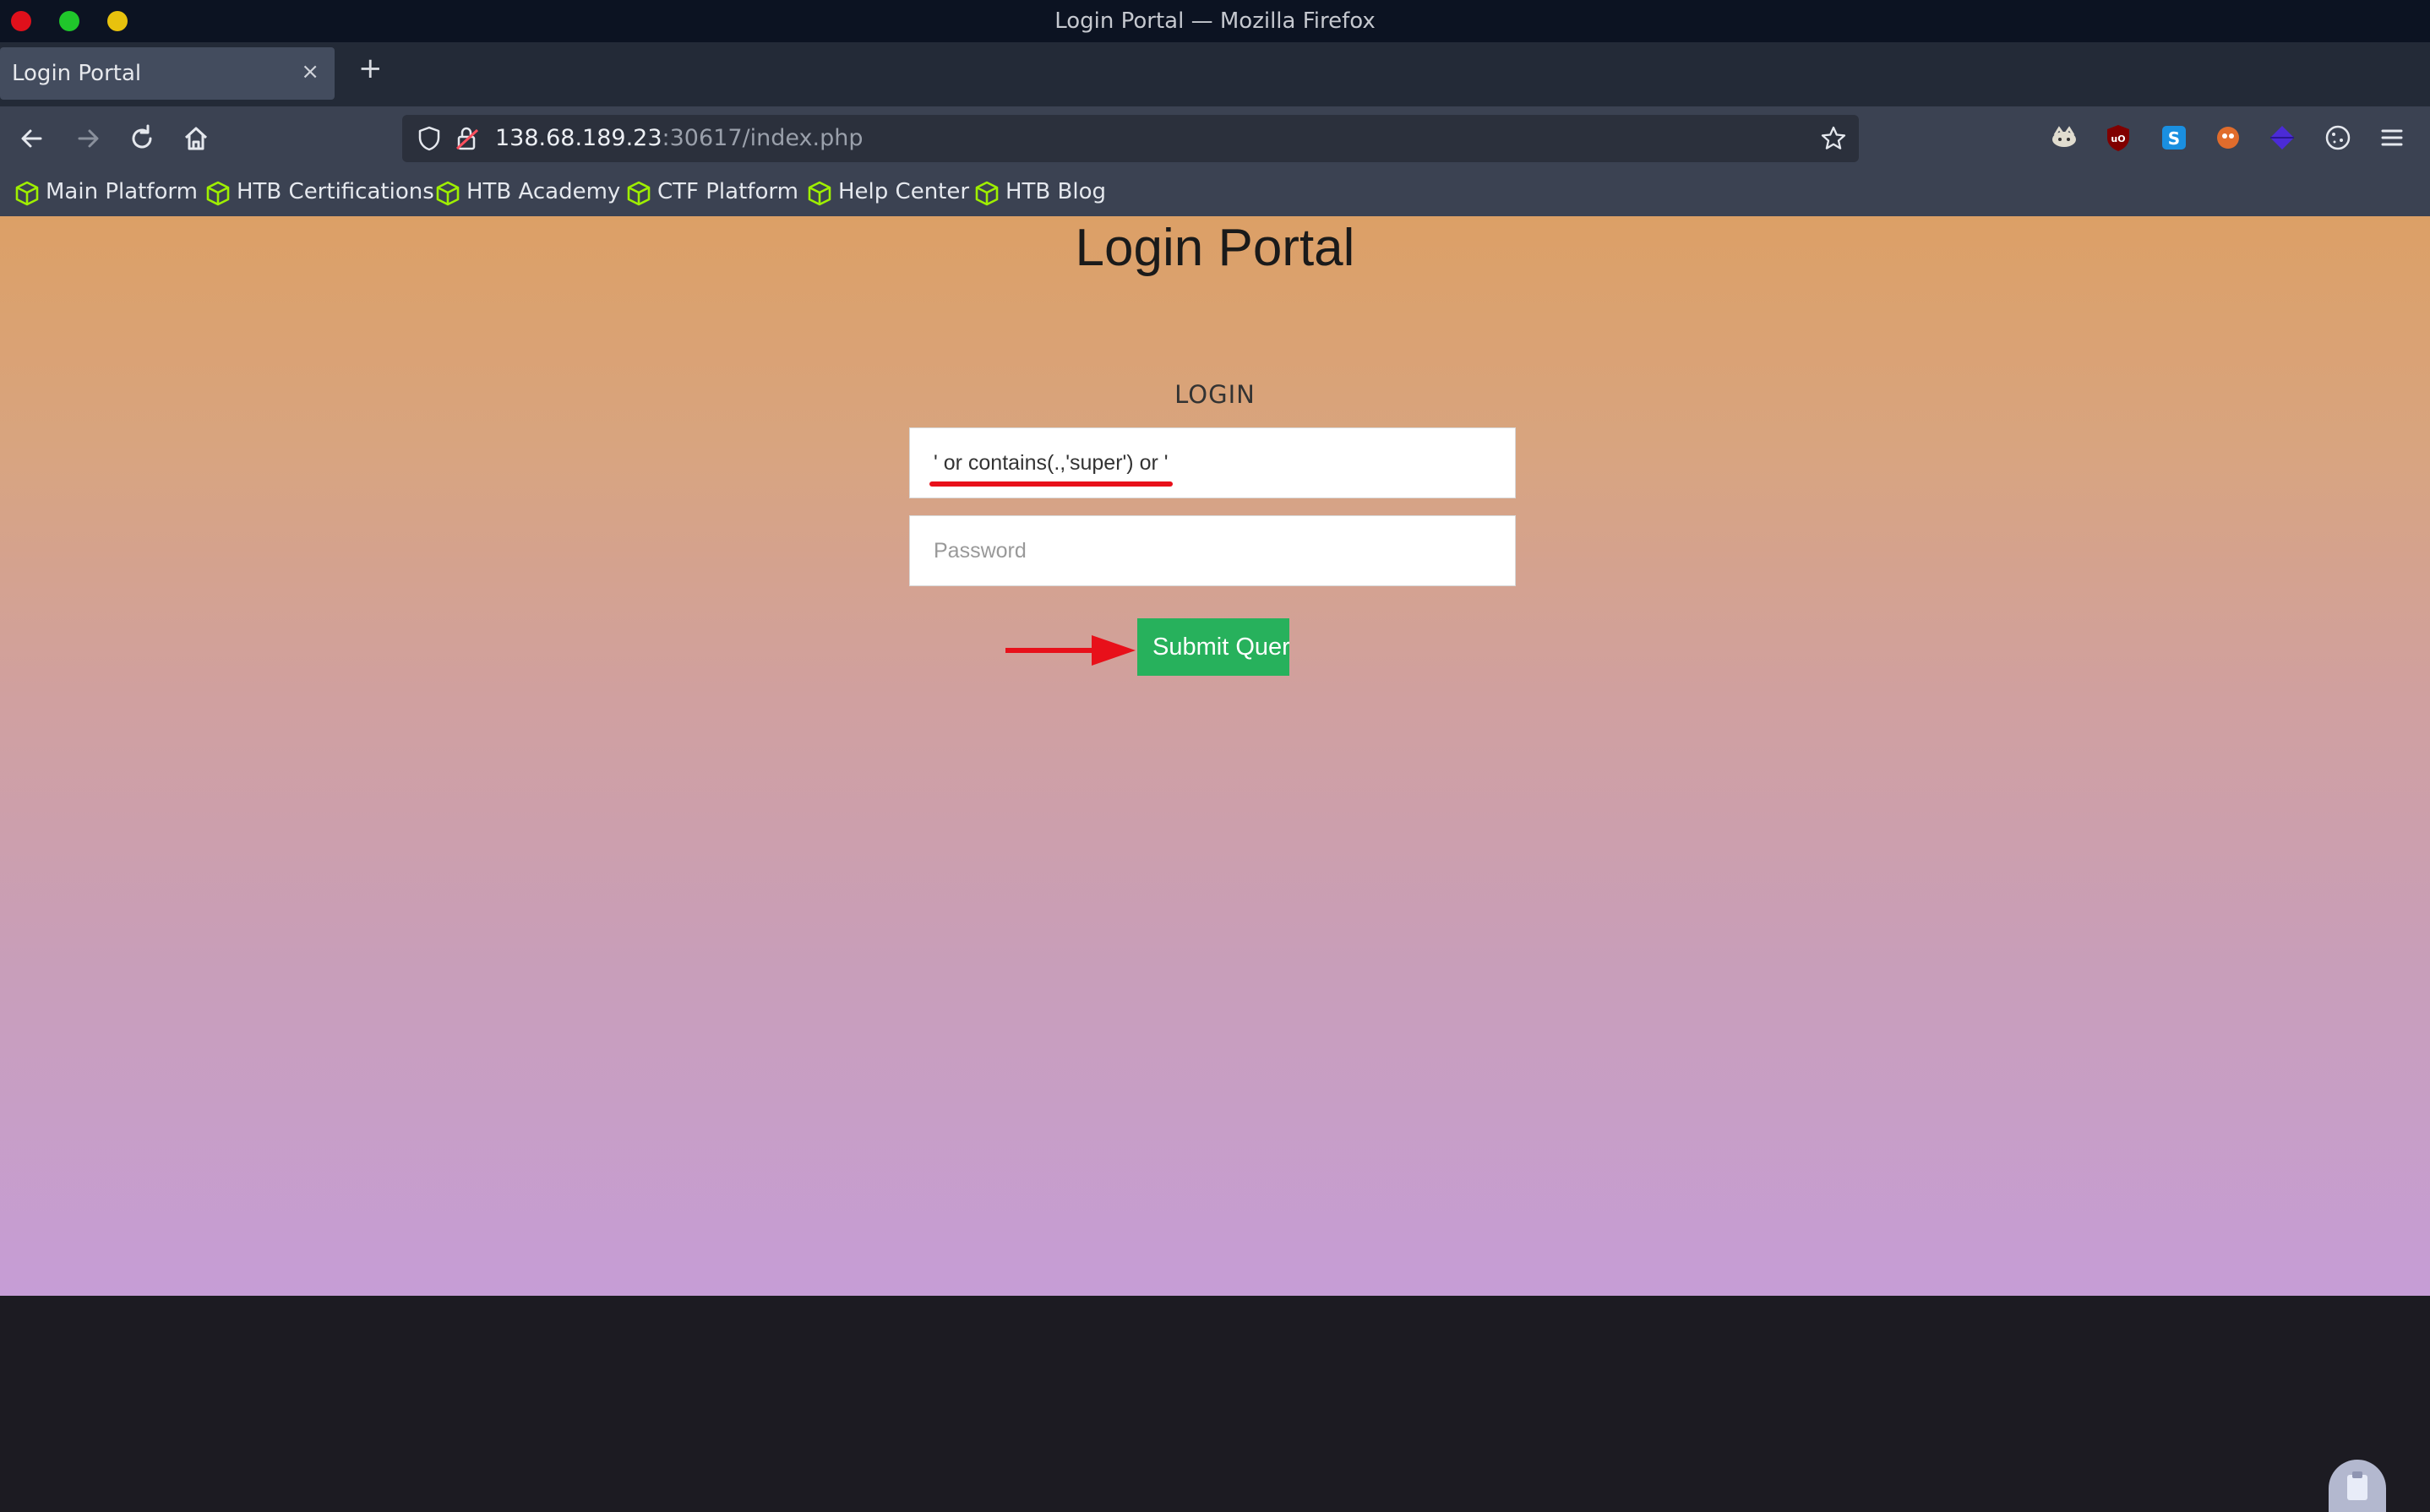  I want to click on reload-icon, so click(142, 138).